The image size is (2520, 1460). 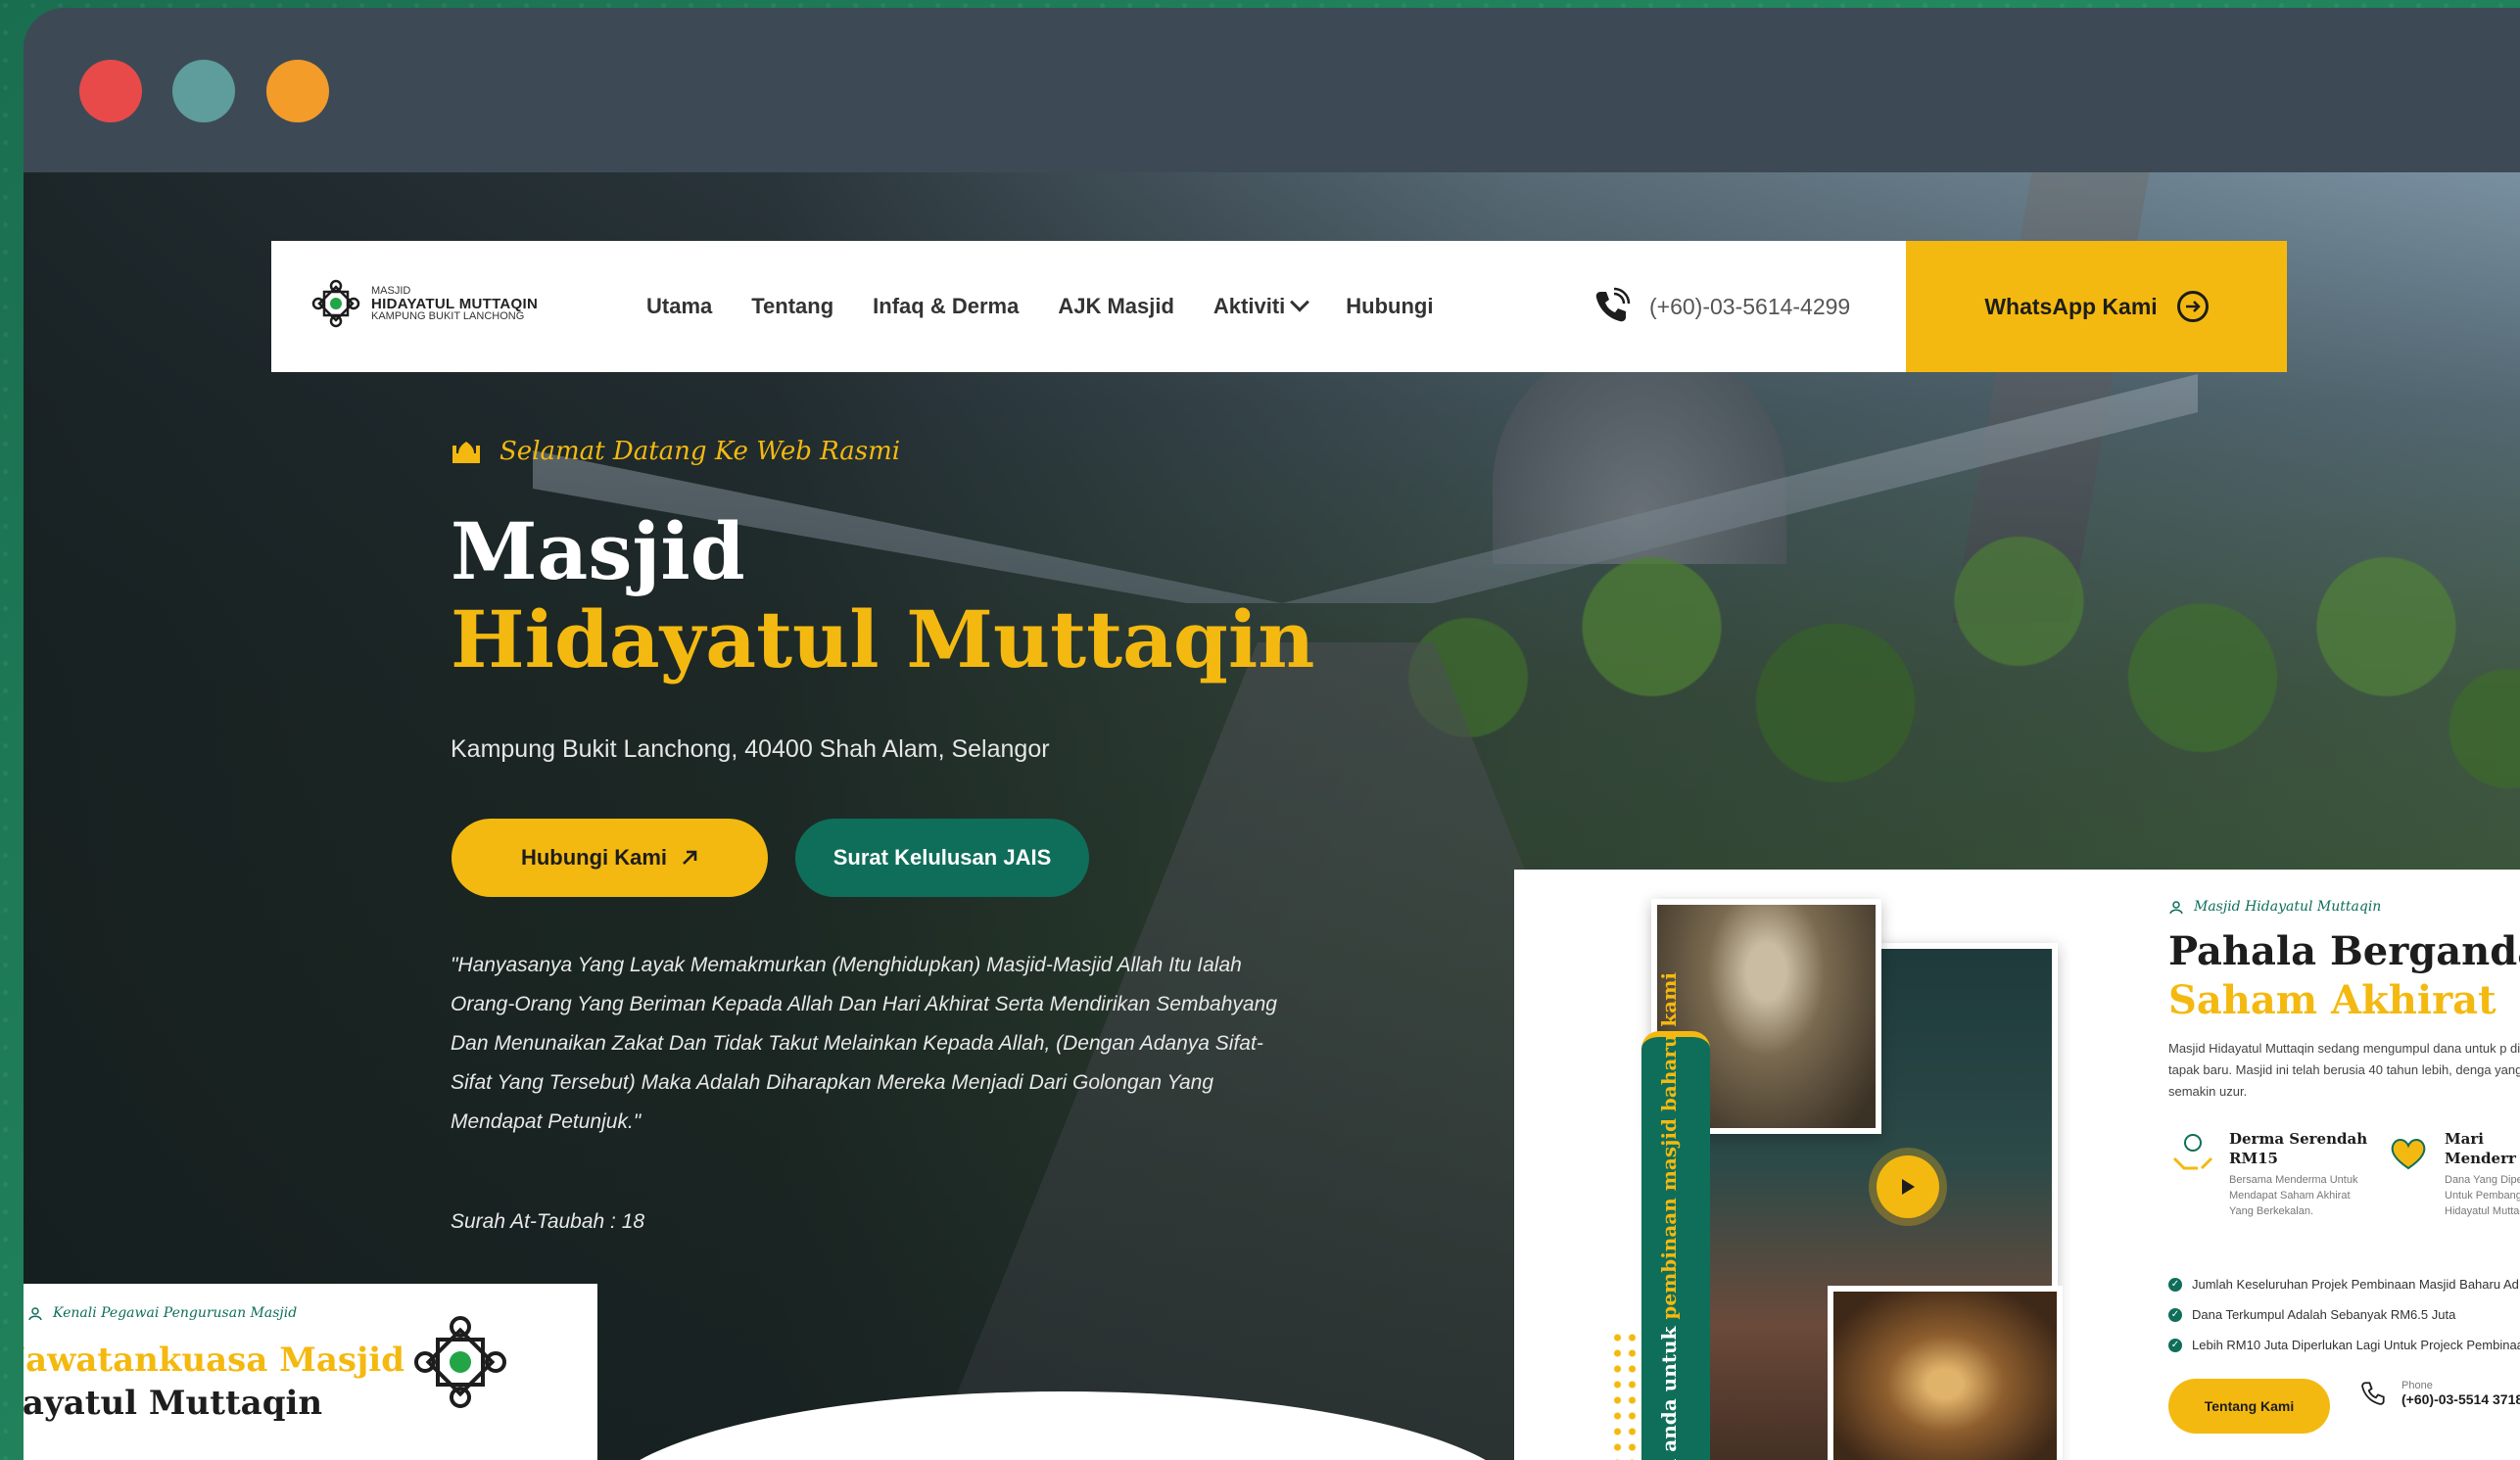 What do you see at coordinates (2249, 1407) in the screenshot?
I see `tentang-kami-button: Tentang Kami` at bounding box center [2249, 1407].